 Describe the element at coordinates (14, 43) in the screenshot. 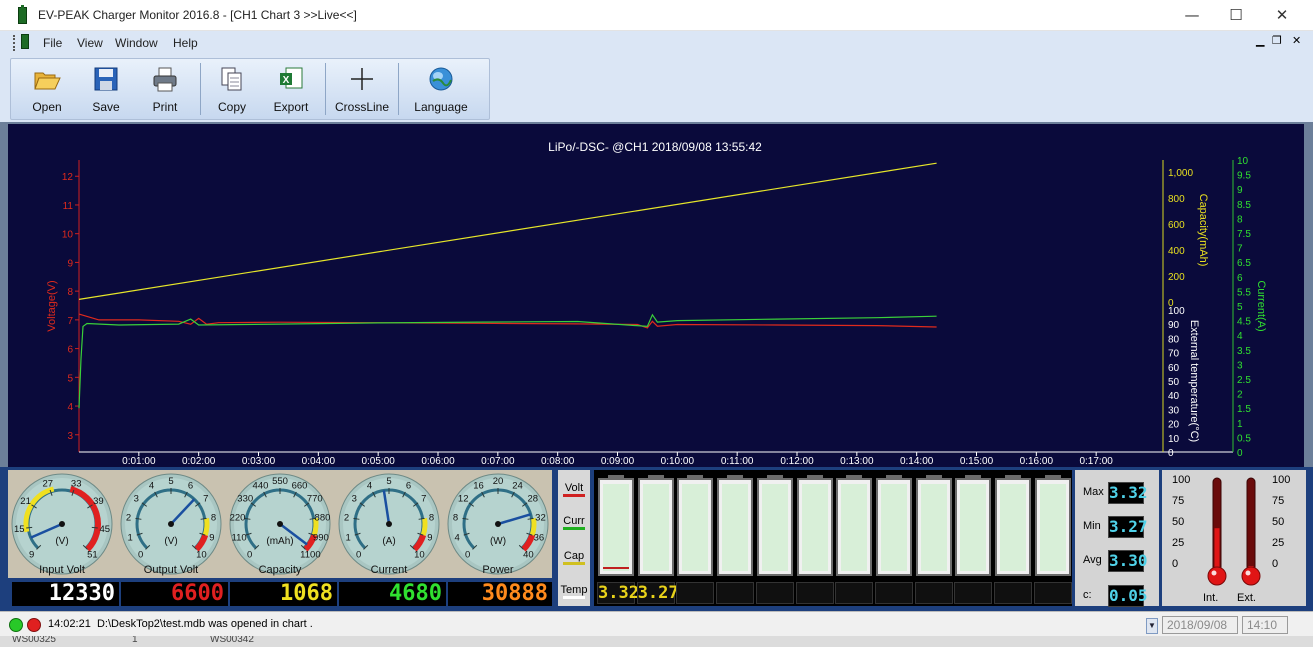

I see `menu-grip` at that location.